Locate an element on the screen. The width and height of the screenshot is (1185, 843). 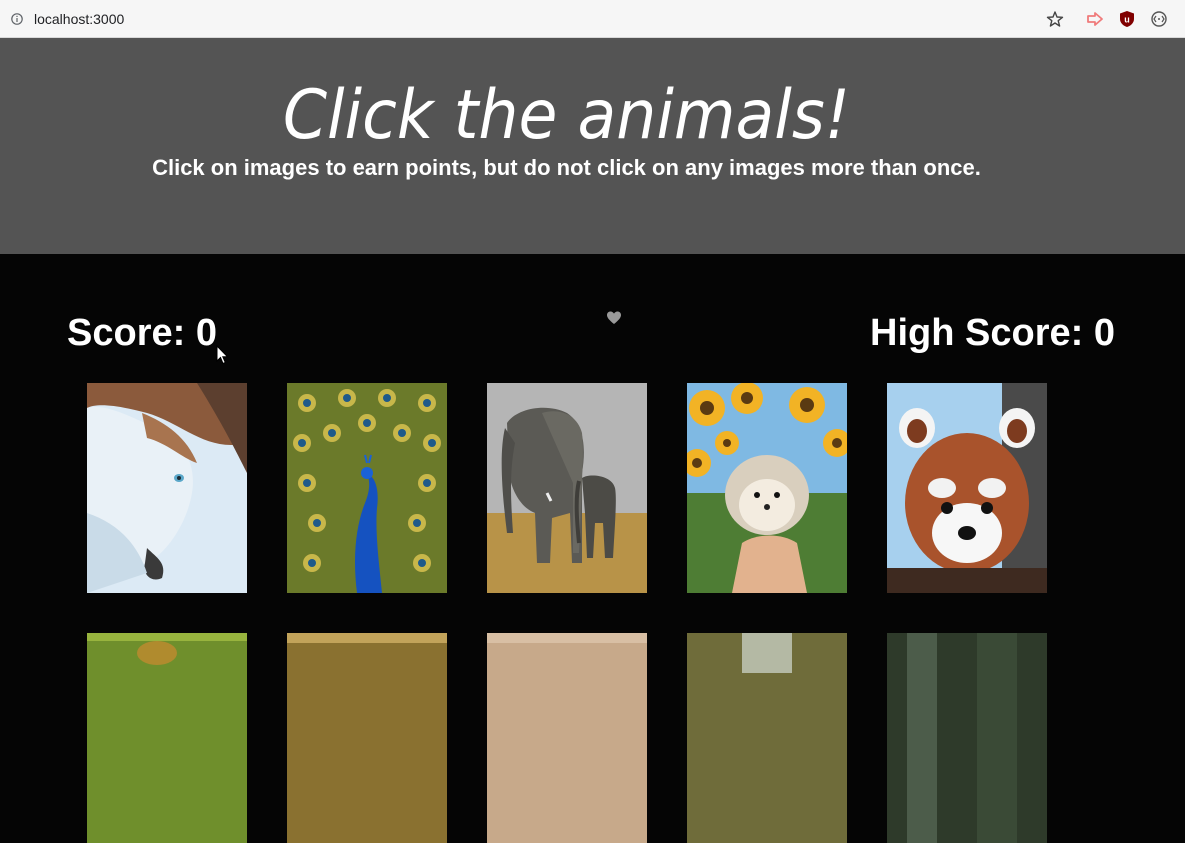
svg-text: u is located at coordinates (1127, 20).